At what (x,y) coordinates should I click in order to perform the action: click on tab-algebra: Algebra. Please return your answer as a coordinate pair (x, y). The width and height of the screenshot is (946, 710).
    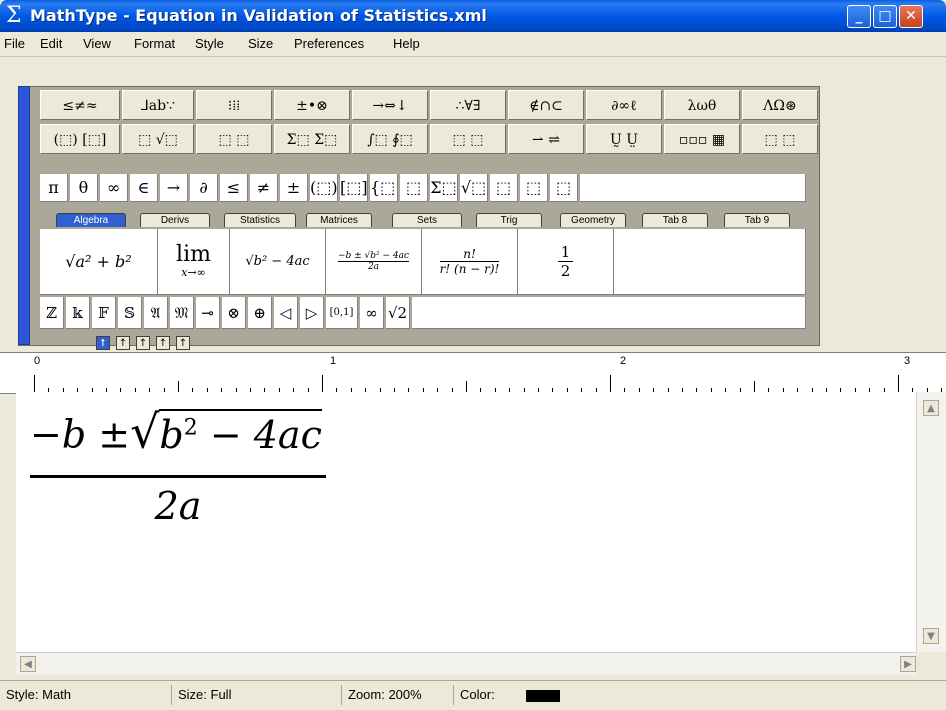
    Looking at the image, I should click on (91, 220).